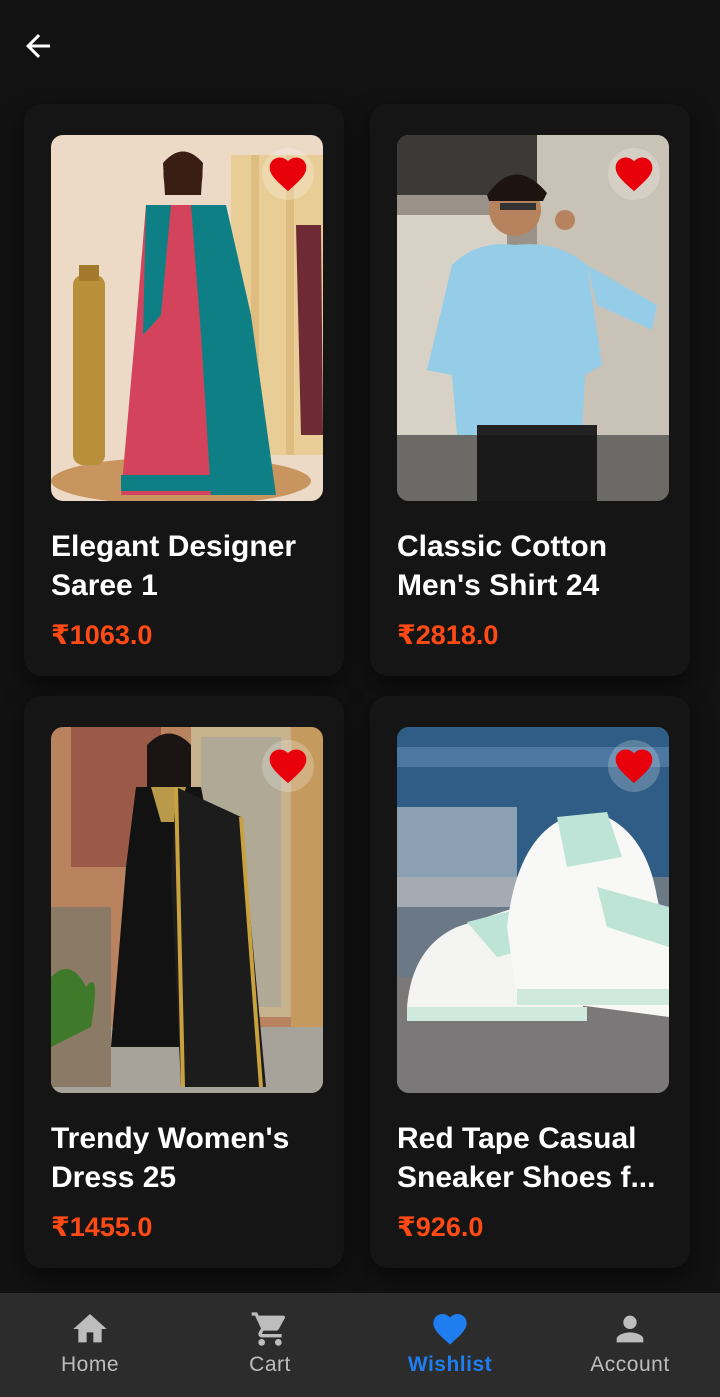  I want to click on top-bar, so click(360, 46).